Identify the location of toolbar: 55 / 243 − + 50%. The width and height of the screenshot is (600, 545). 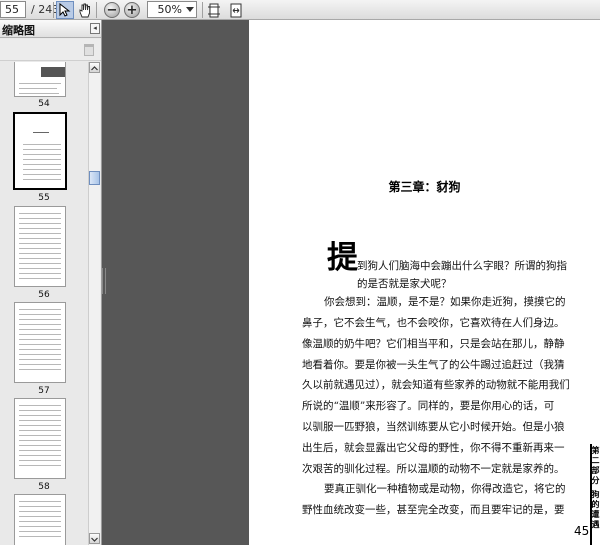
(300, 10).